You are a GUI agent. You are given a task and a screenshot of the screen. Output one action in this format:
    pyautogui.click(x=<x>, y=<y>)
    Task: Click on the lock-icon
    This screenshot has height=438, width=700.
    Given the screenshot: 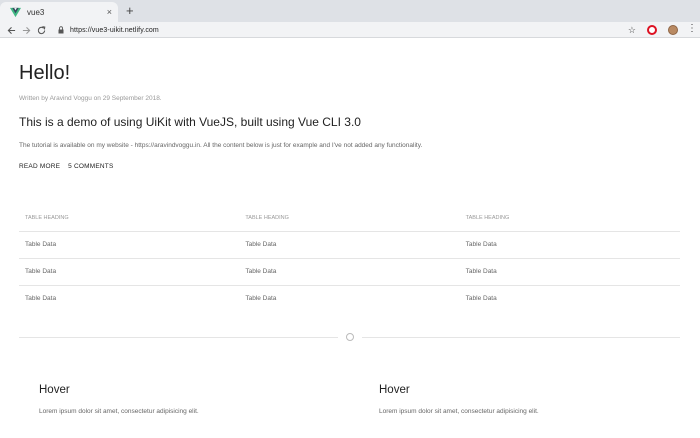 What is the action you would take?
    pyautogui.click(x=61, y=30)
    